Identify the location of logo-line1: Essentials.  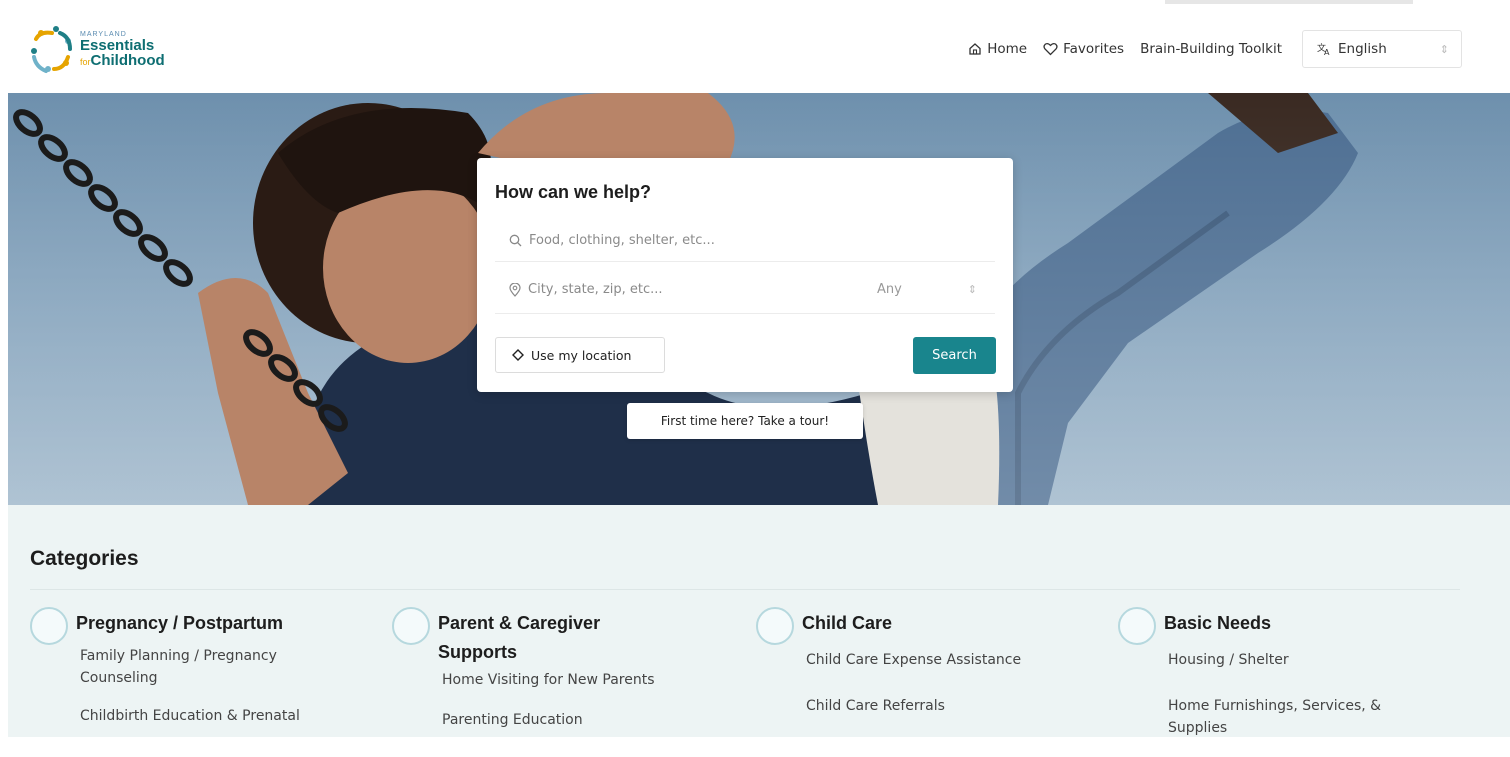
(117, 45).